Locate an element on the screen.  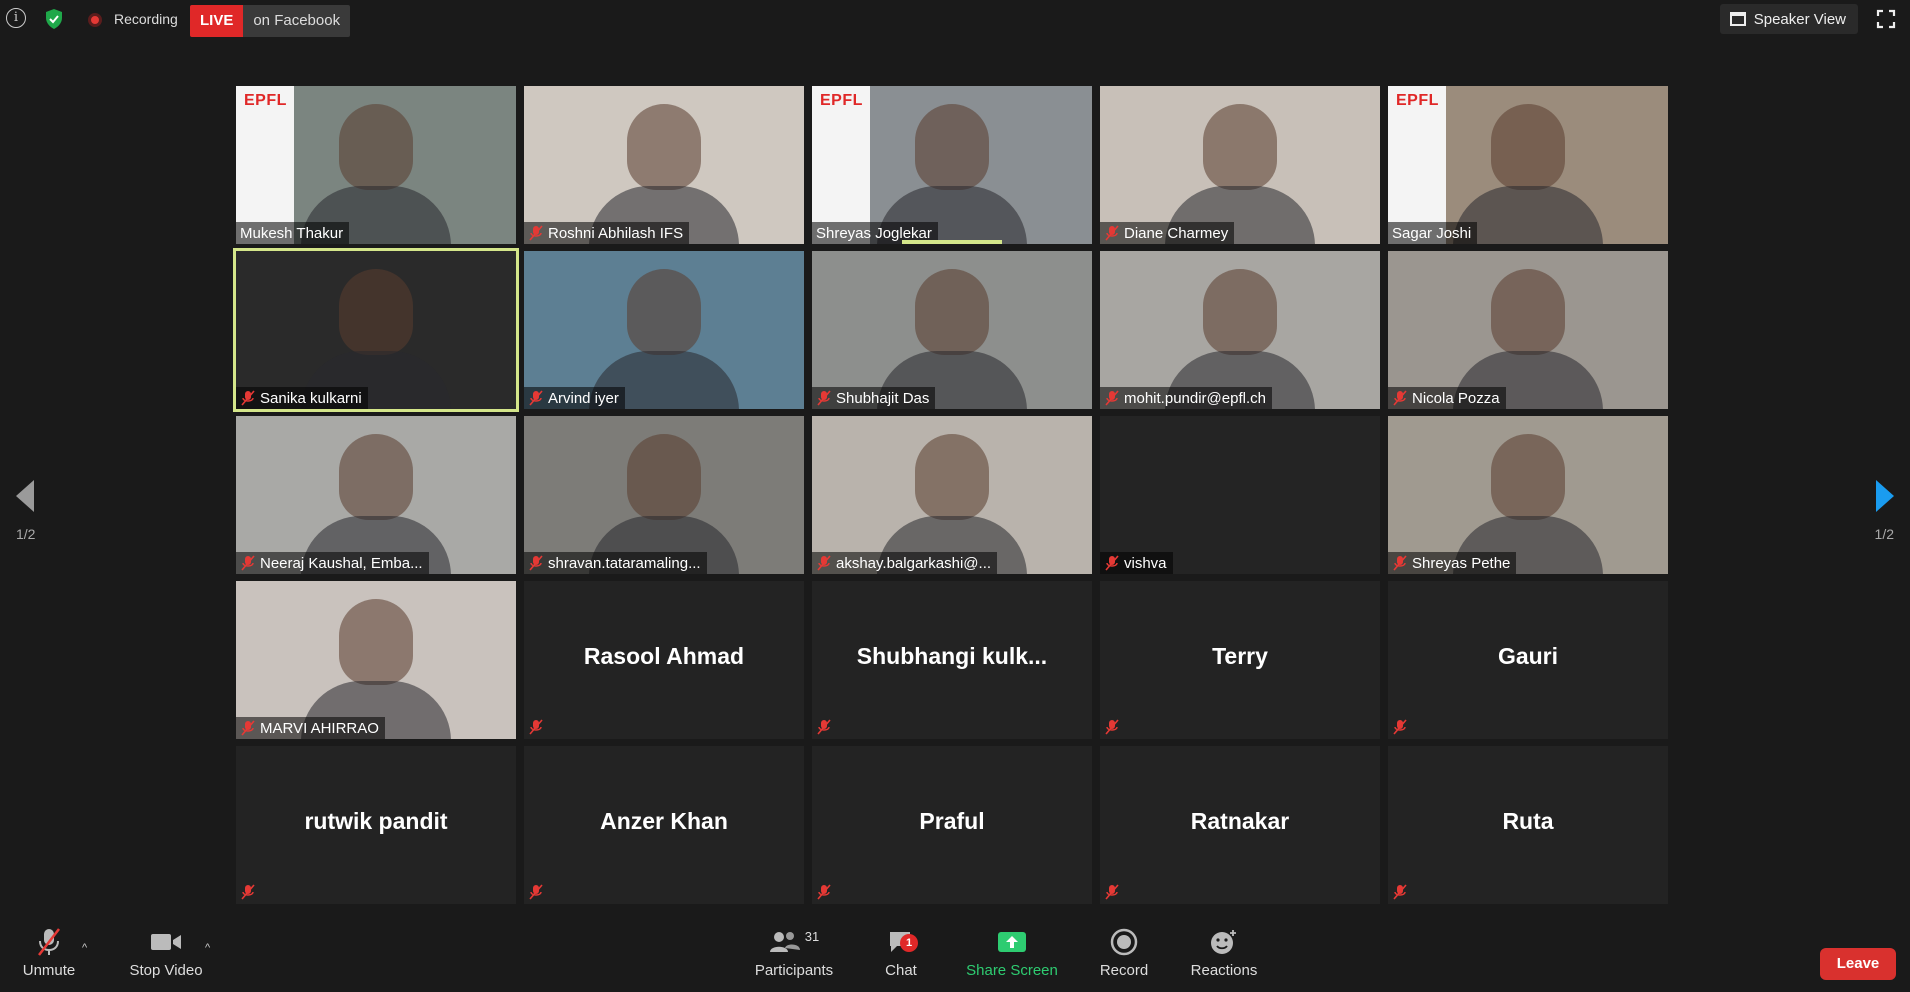
participant-tile: Diane Charmey is located at coordinates (1240, 165).